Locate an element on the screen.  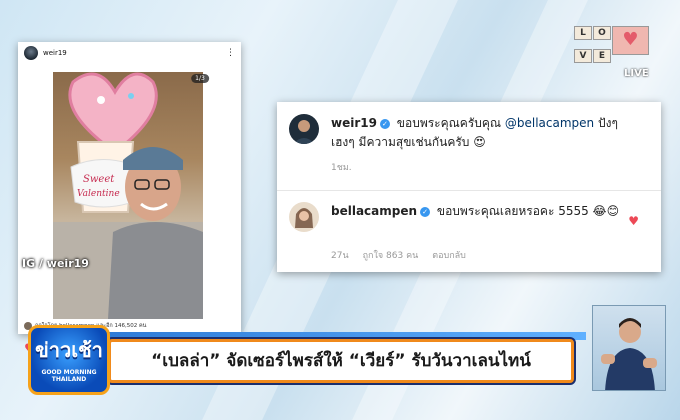
reply-button: ตอบกลับ is located at coordinates (449, 255).